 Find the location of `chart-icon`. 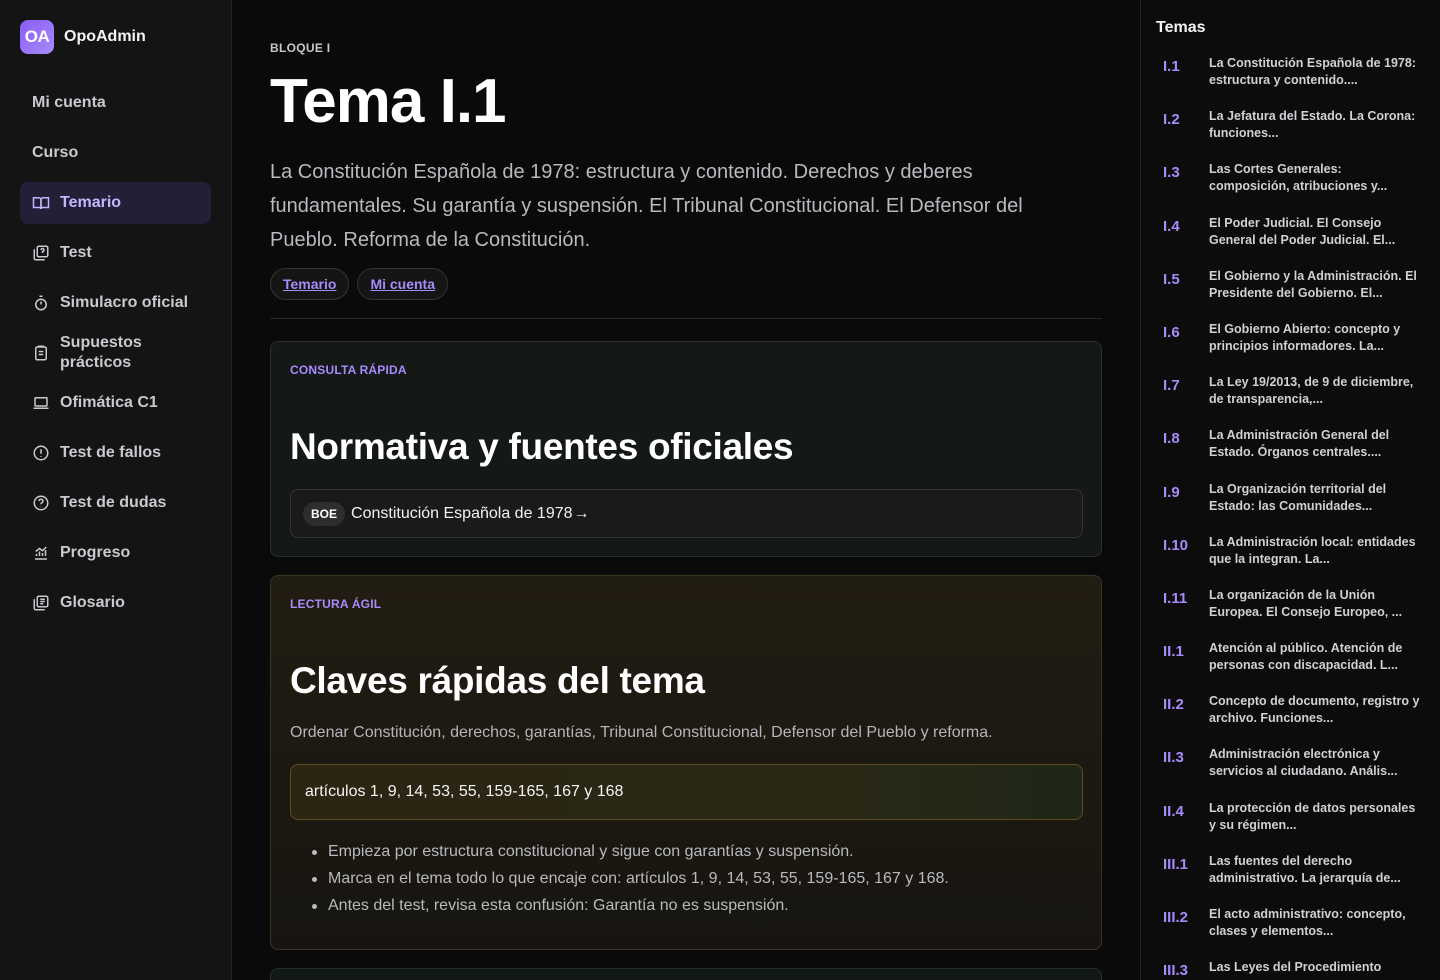

chart-icon is located at coordinates (41, 553).